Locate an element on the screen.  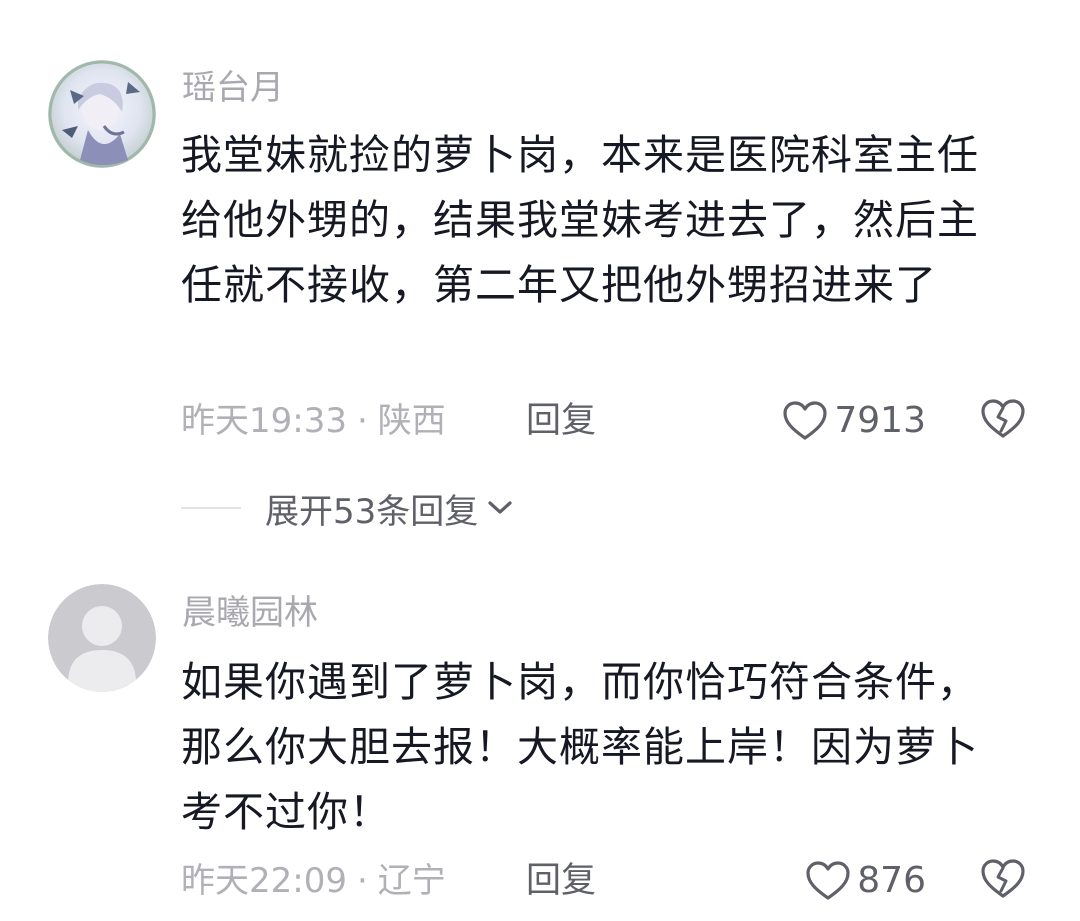
like-button: 876 is located at coordinates (865, 881).